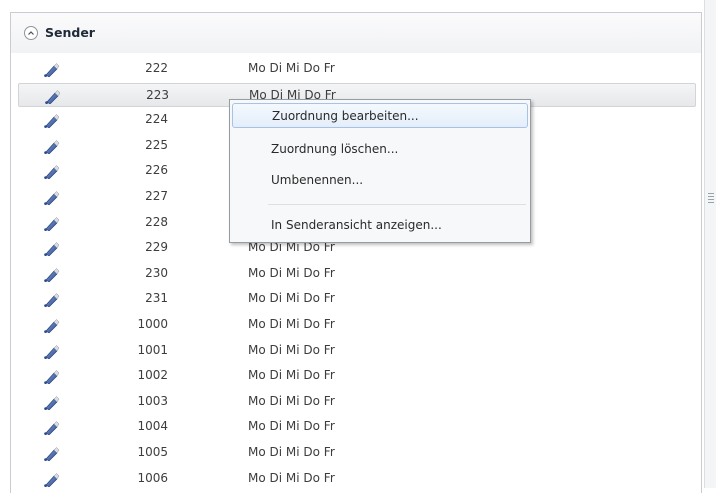  What do you see at coordinates (152, 452) in the screenshot?
I see `sender-id: 1005` at bounding box center [152, 452].